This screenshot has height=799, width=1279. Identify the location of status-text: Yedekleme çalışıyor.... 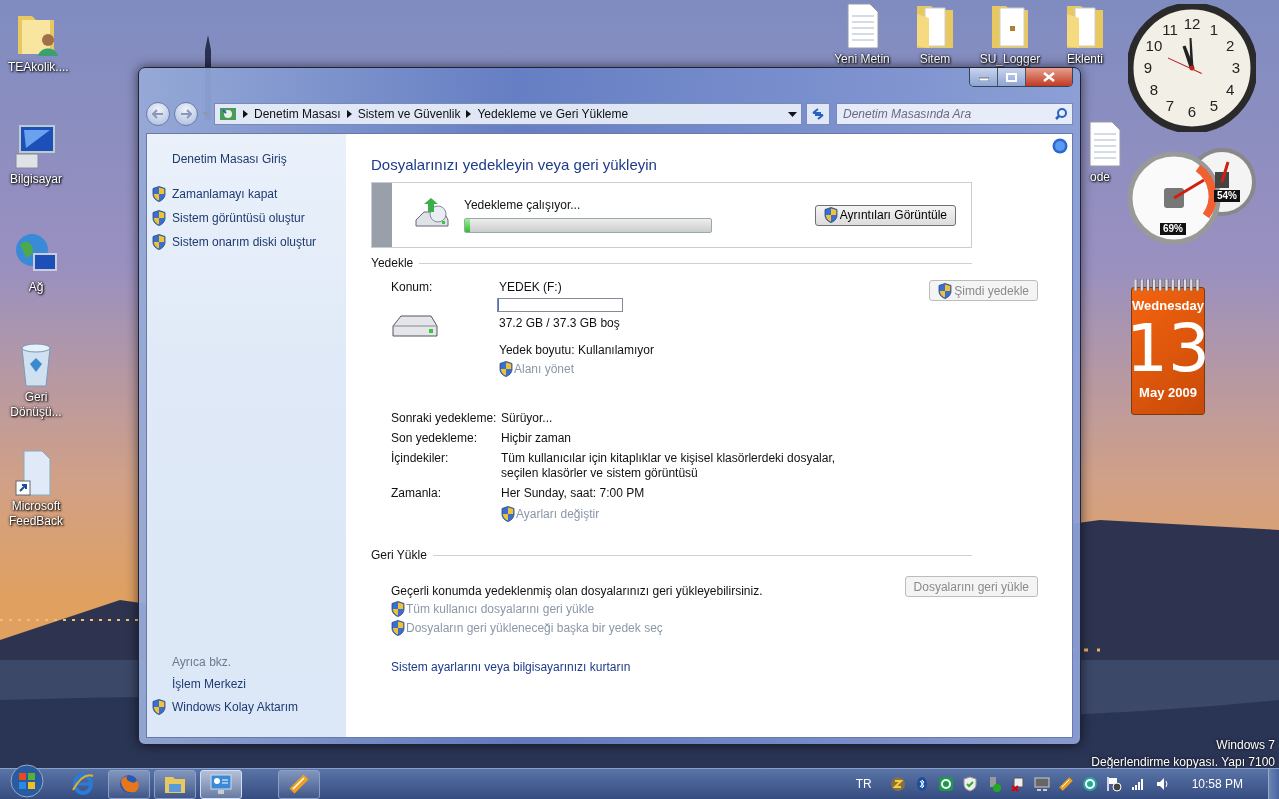
(523, 204).